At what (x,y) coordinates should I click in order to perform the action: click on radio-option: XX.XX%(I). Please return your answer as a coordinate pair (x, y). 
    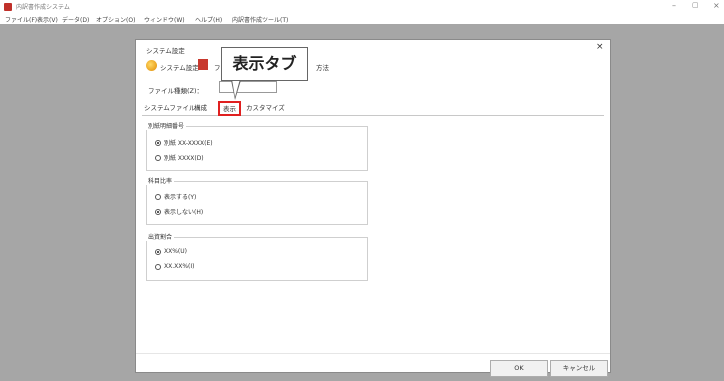
    Looking at the image, I should click on (175, 266).